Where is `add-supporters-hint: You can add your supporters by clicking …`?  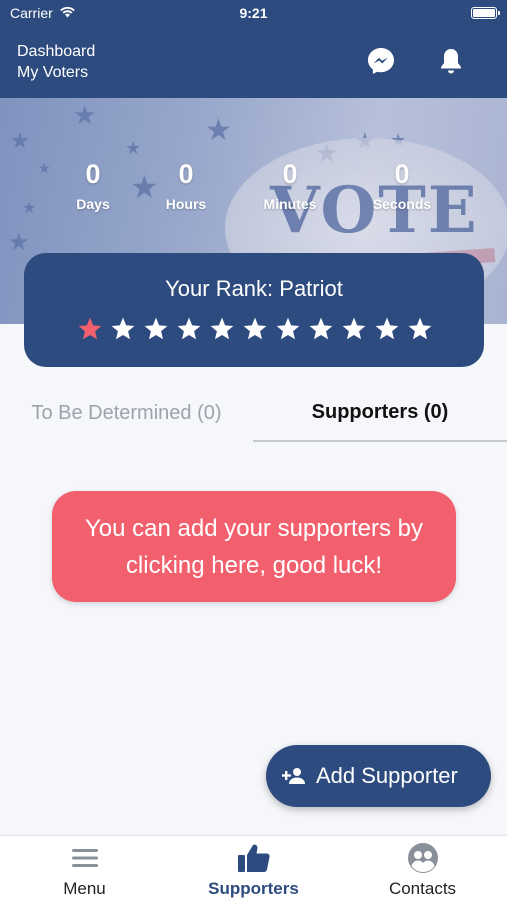
add-supporters-hint: You can add your supporters by clicking … is located at coordinates (254, 546).